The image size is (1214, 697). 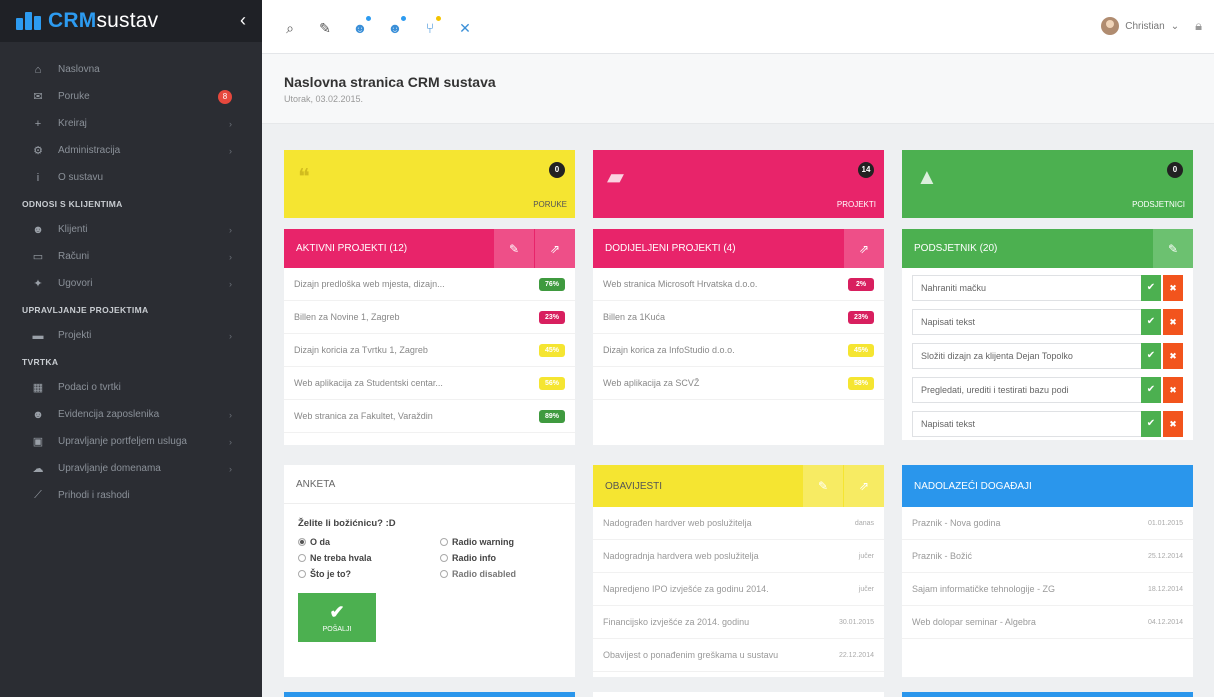 I want to click on brand: CRMsustav ‹, so click(x=131, y=21).